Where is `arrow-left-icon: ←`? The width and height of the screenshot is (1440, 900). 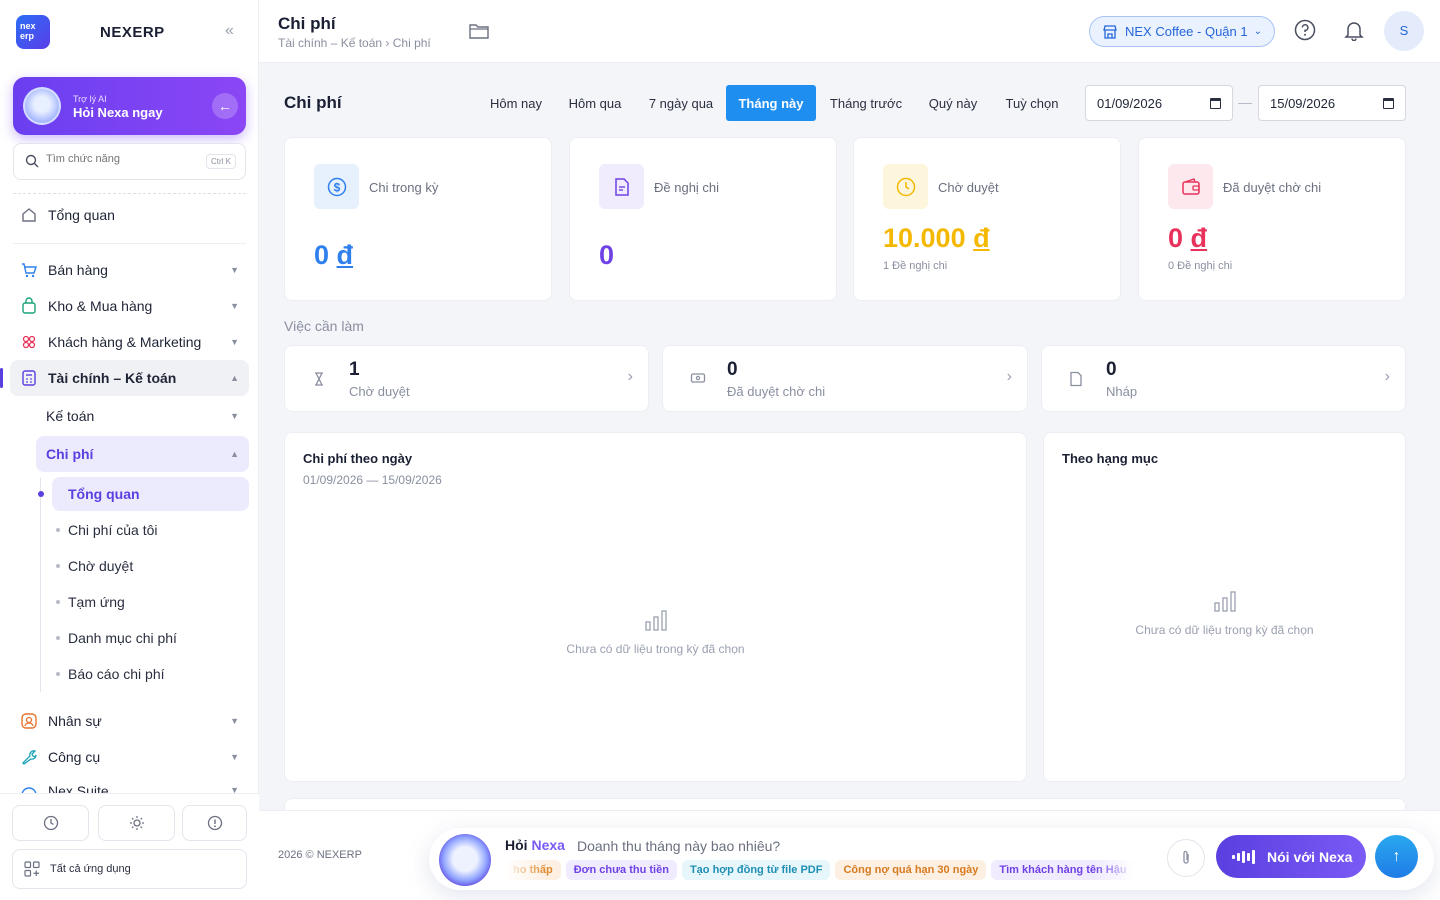
arrow-left-icon: ← is located at coordinates (225, 106).